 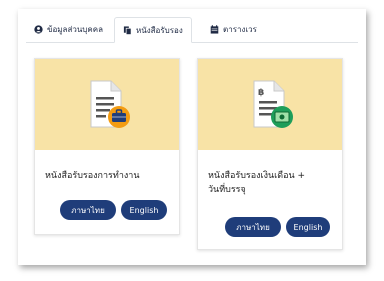 I want to click on salary-certificate-title-line2: วันที่บรรจุ, so click(x=227, y=190).